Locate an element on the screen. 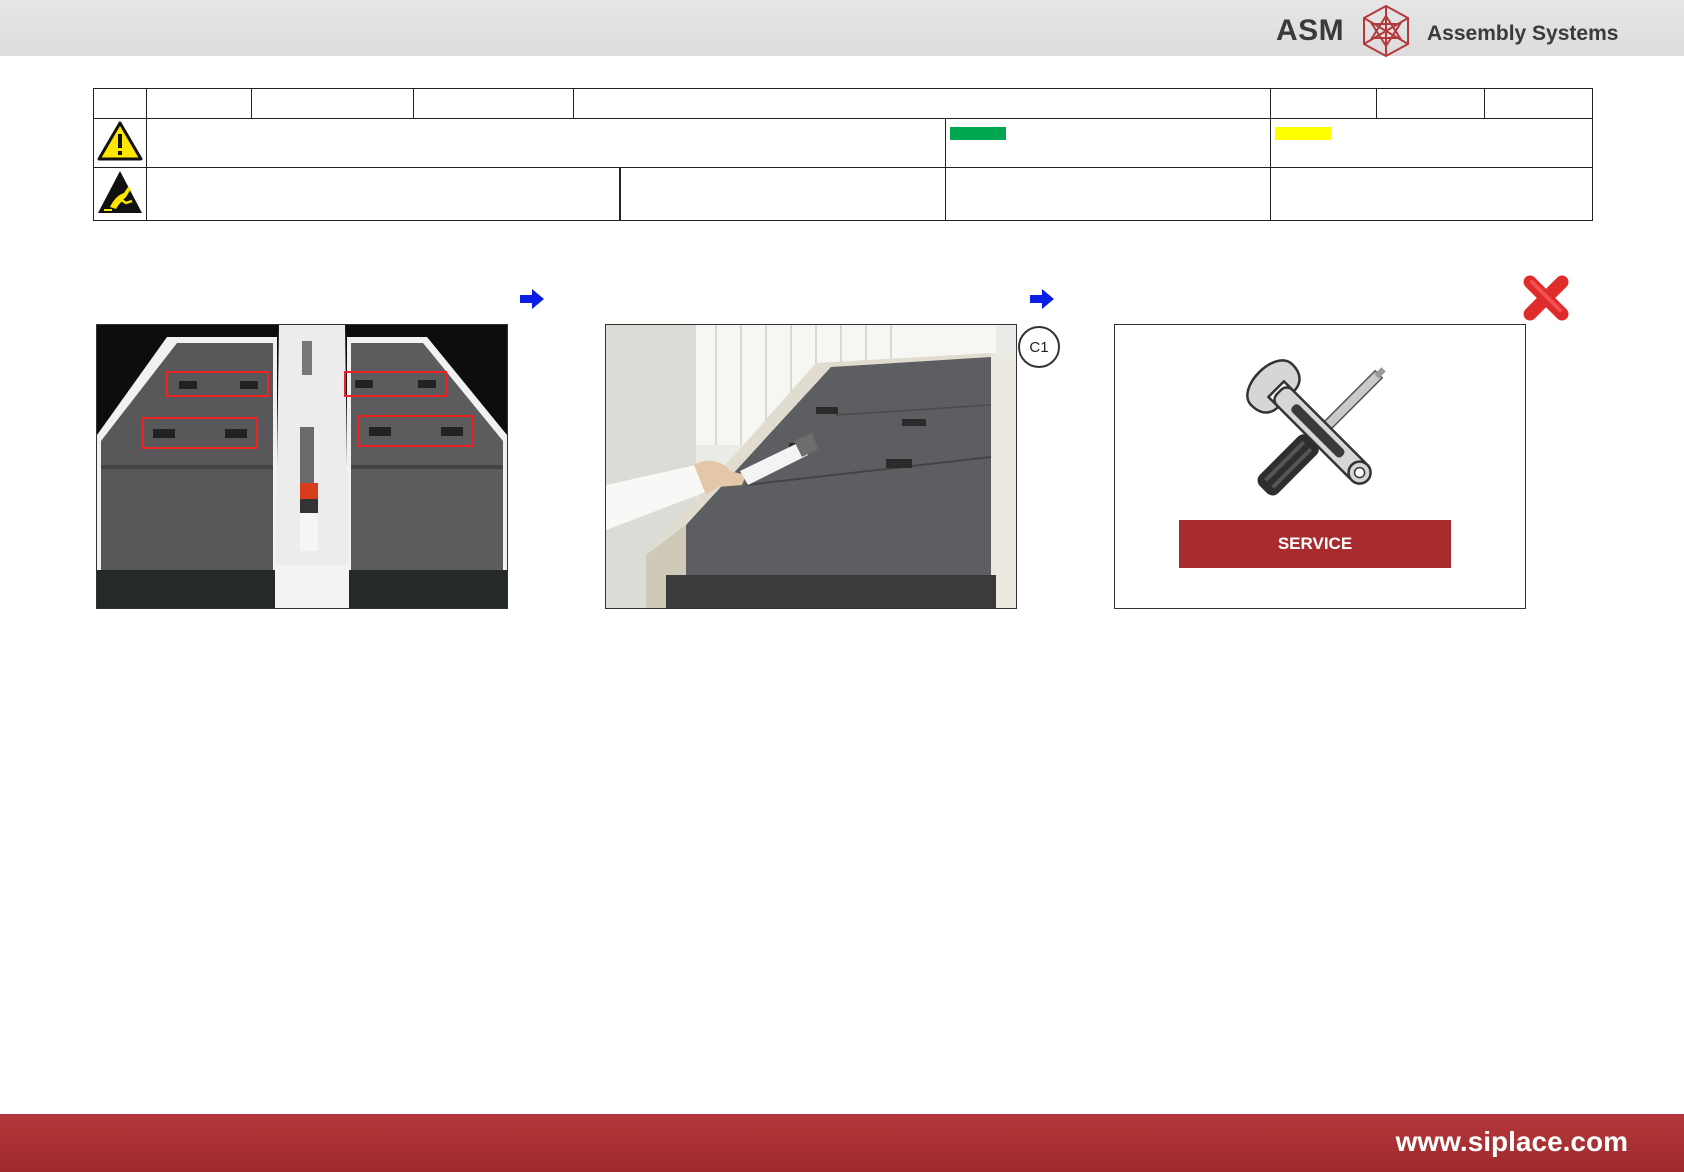 The image size is (1684, 1172). warning-row is located at coordinates (843, 143).